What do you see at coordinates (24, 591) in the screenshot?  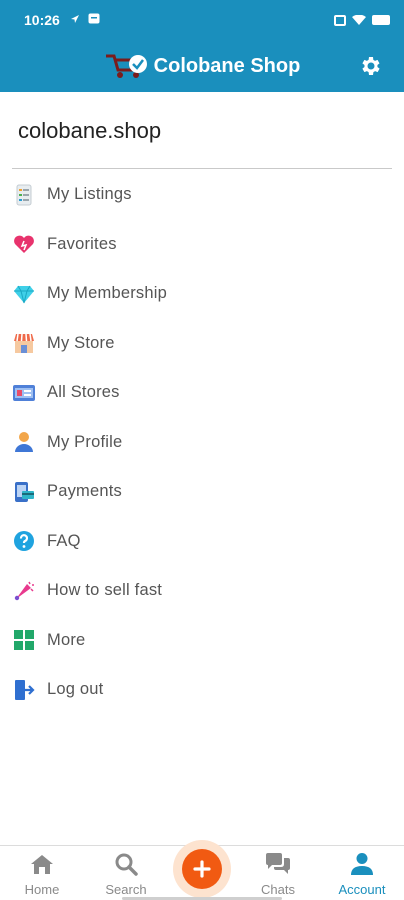 I see `megaphone-icon` at bounding box center [24, 591].